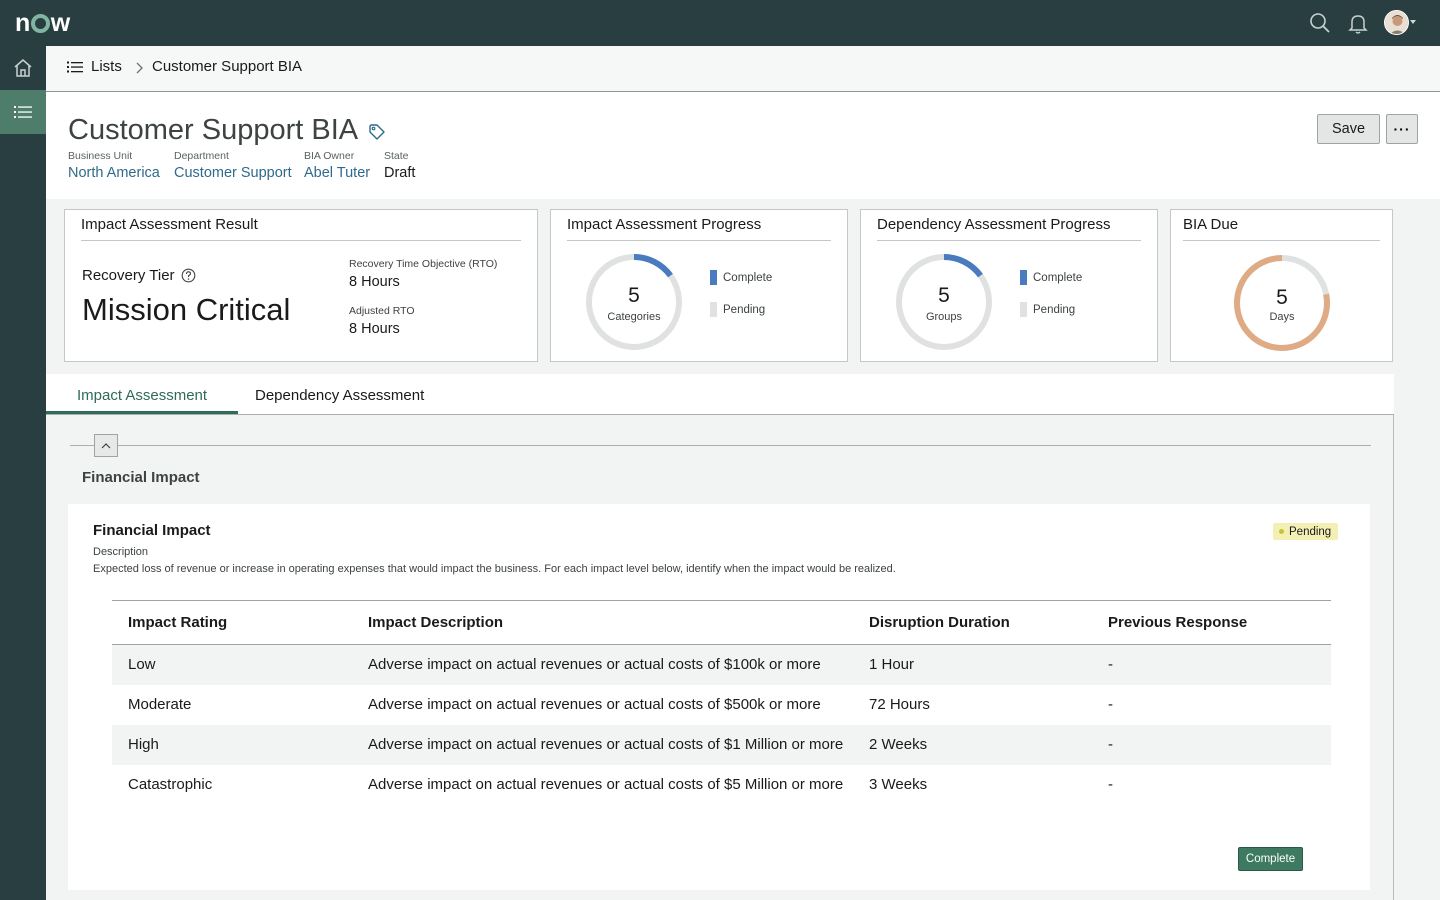  What do you see at coordinates (898, 784) in the screenshot?
I see `table-cell: 3 Weeks` at bounding box center [898, 784].